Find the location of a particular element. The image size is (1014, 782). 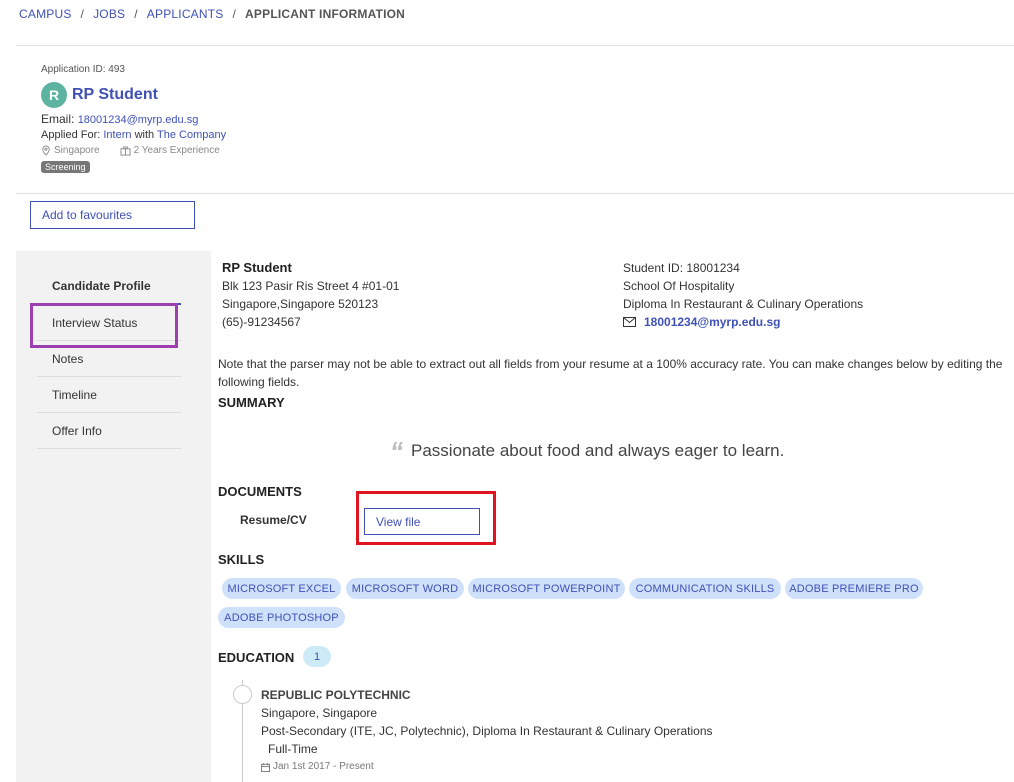

skill-chip: COMMUNICATION SKILLS is located at coordinates (705, 588).